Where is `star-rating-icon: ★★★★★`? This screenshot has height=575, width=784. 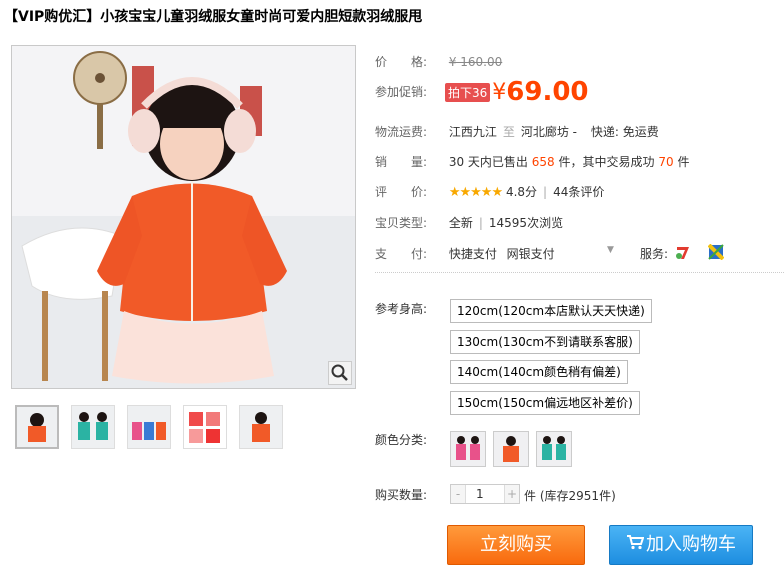 star-rating-icon: ★★★★★ is located at coordinates (475, 192).